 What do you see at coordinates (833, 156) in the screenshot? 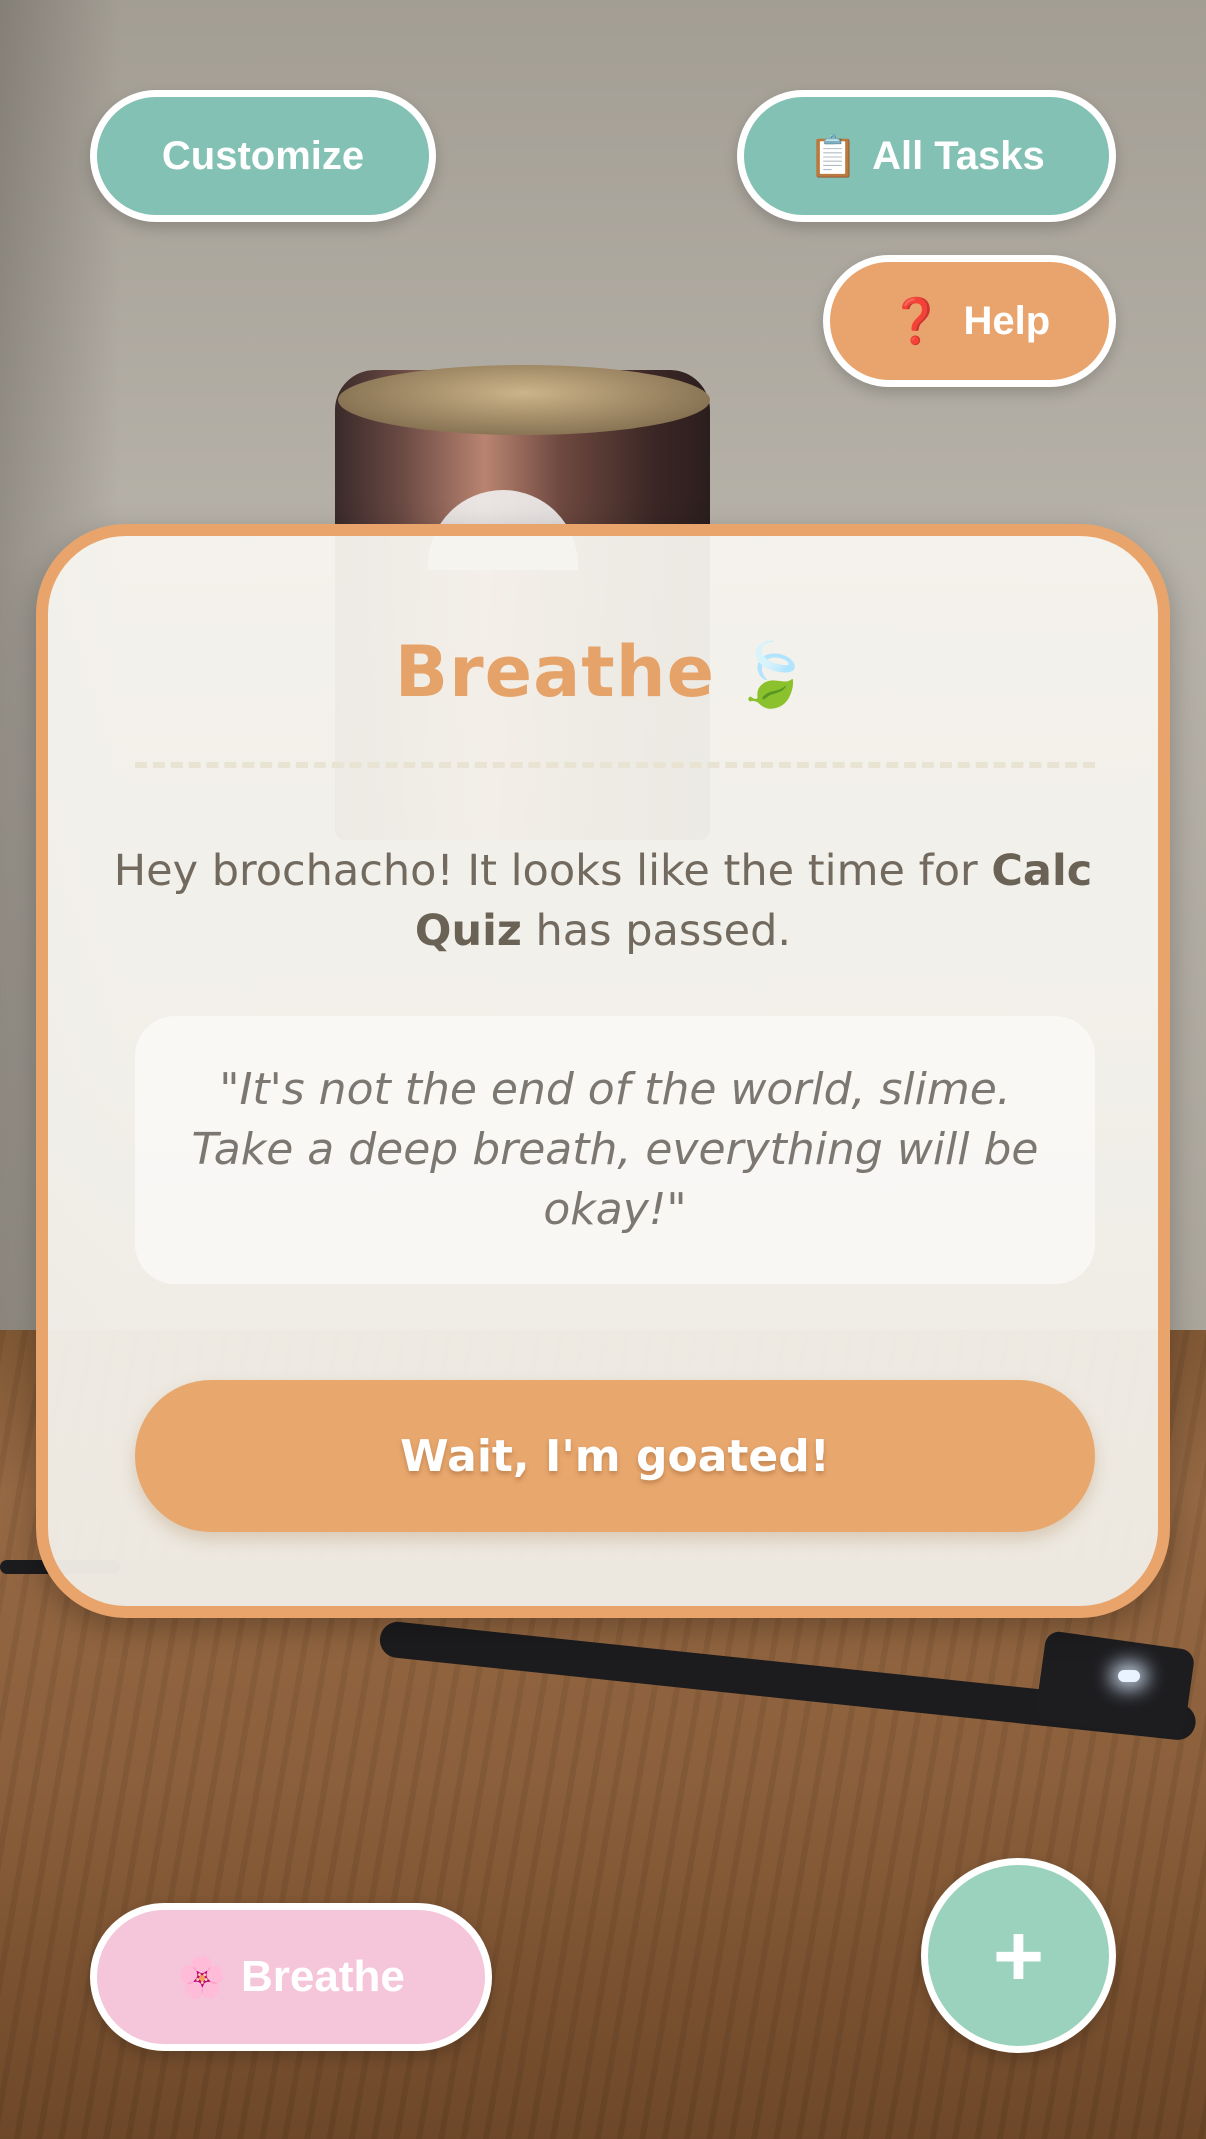
I see `clipboard-icon: 📋` at bounding box center [833, 156].